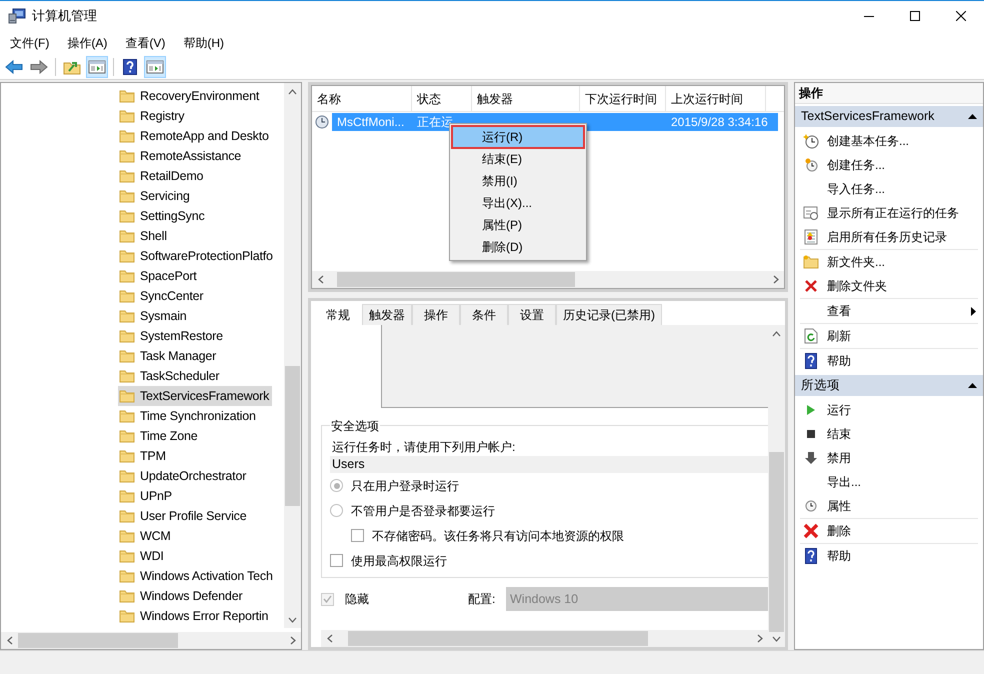 The height and width of the screenshot is (674, 984). What do you see at coordinates (484, 314) in the screenshot?
I see `tab: 条件` at bounding box center [484, 314].